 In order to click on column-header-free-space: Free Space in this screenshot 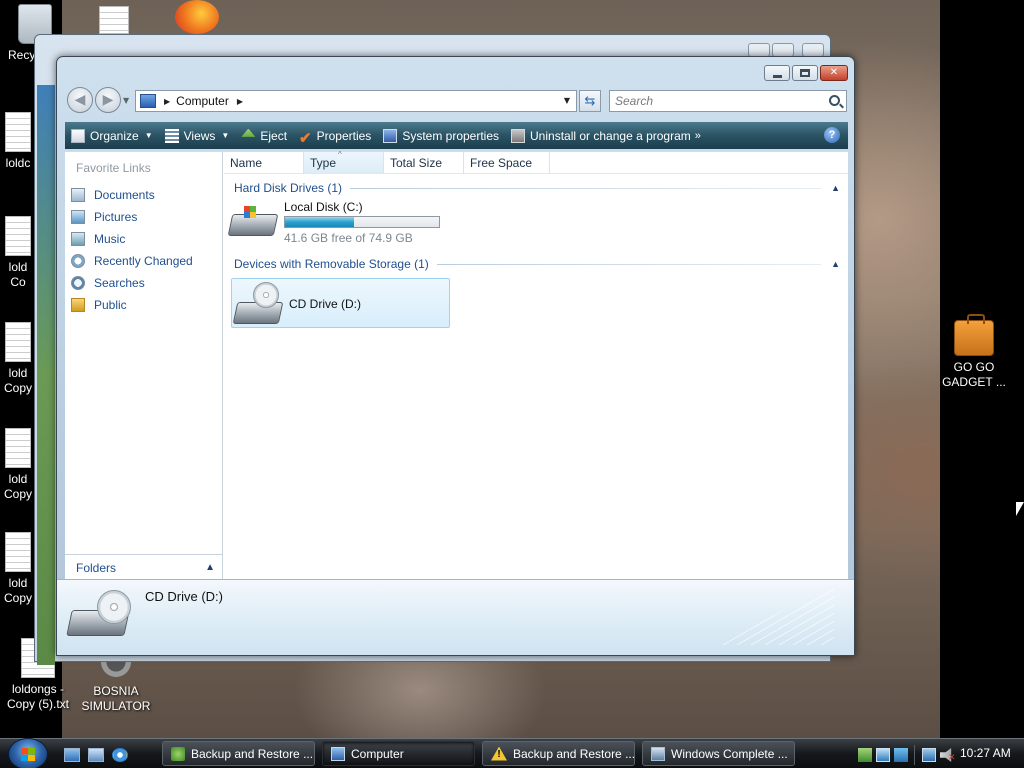, I will do `click(507, 163)`.